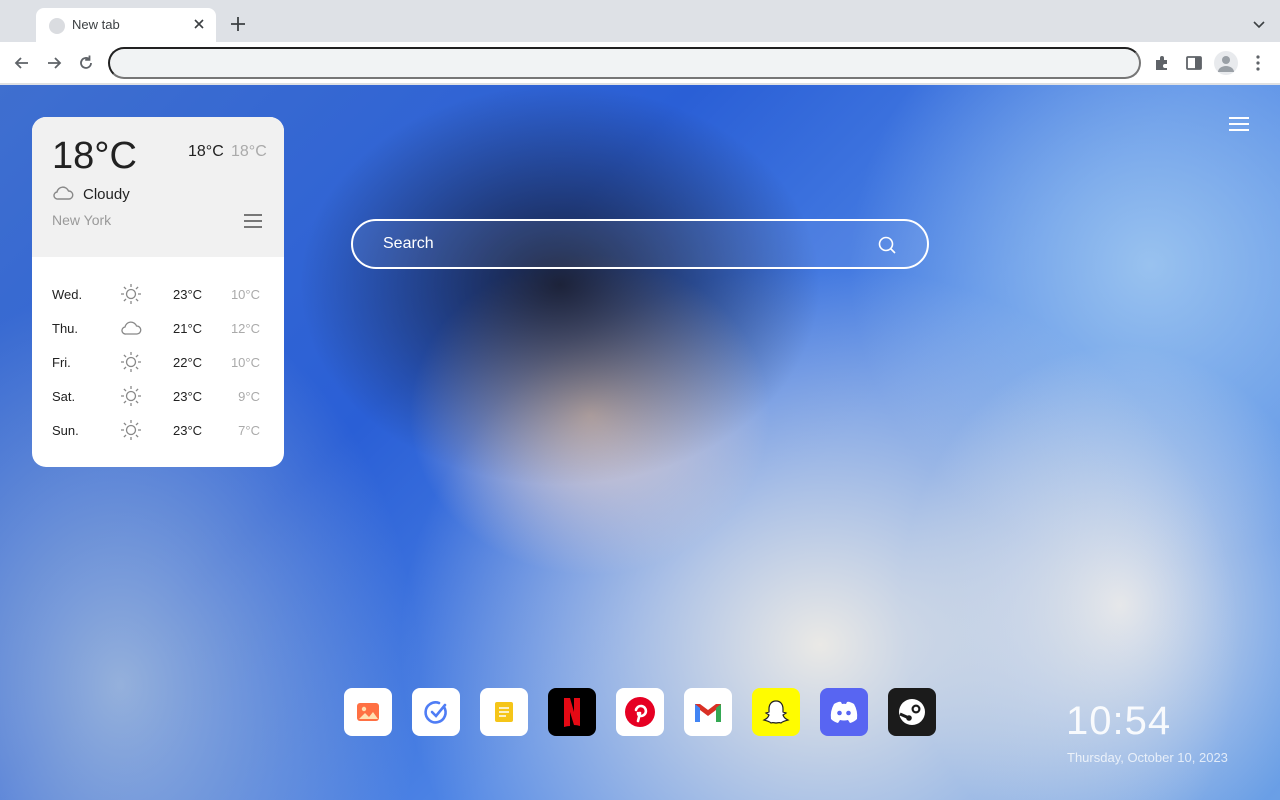  I want to click on reload-icon, so click(86, 63).